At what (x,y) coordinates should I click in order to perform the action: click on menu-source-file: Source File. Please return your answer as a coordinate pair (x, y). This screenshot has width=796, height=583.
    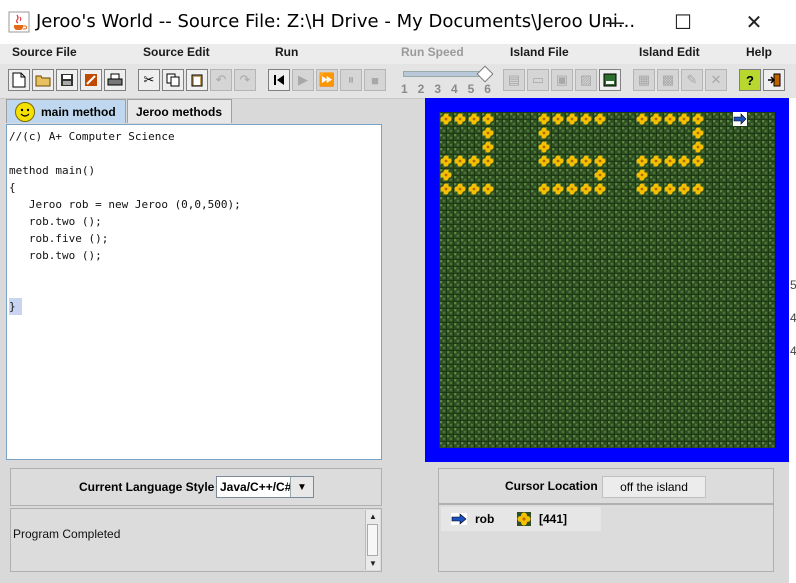
    Looking at the image, I should click on (44, 52).